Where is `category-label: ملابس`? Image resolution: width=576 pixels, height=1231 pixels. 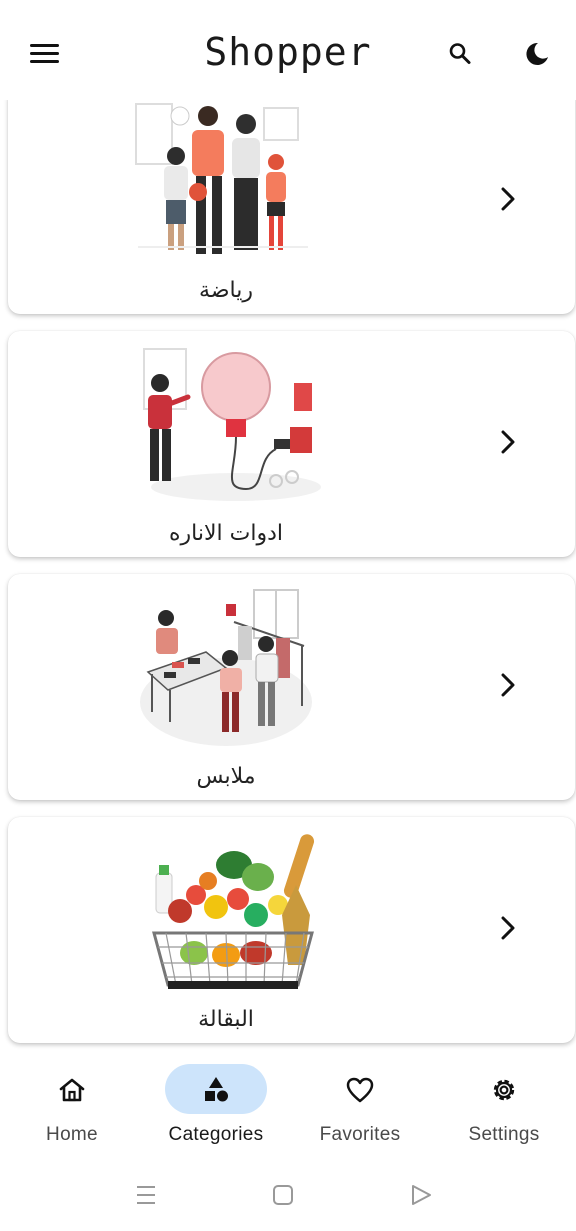 category-label: ملابس is located at coordinates (226, 776).